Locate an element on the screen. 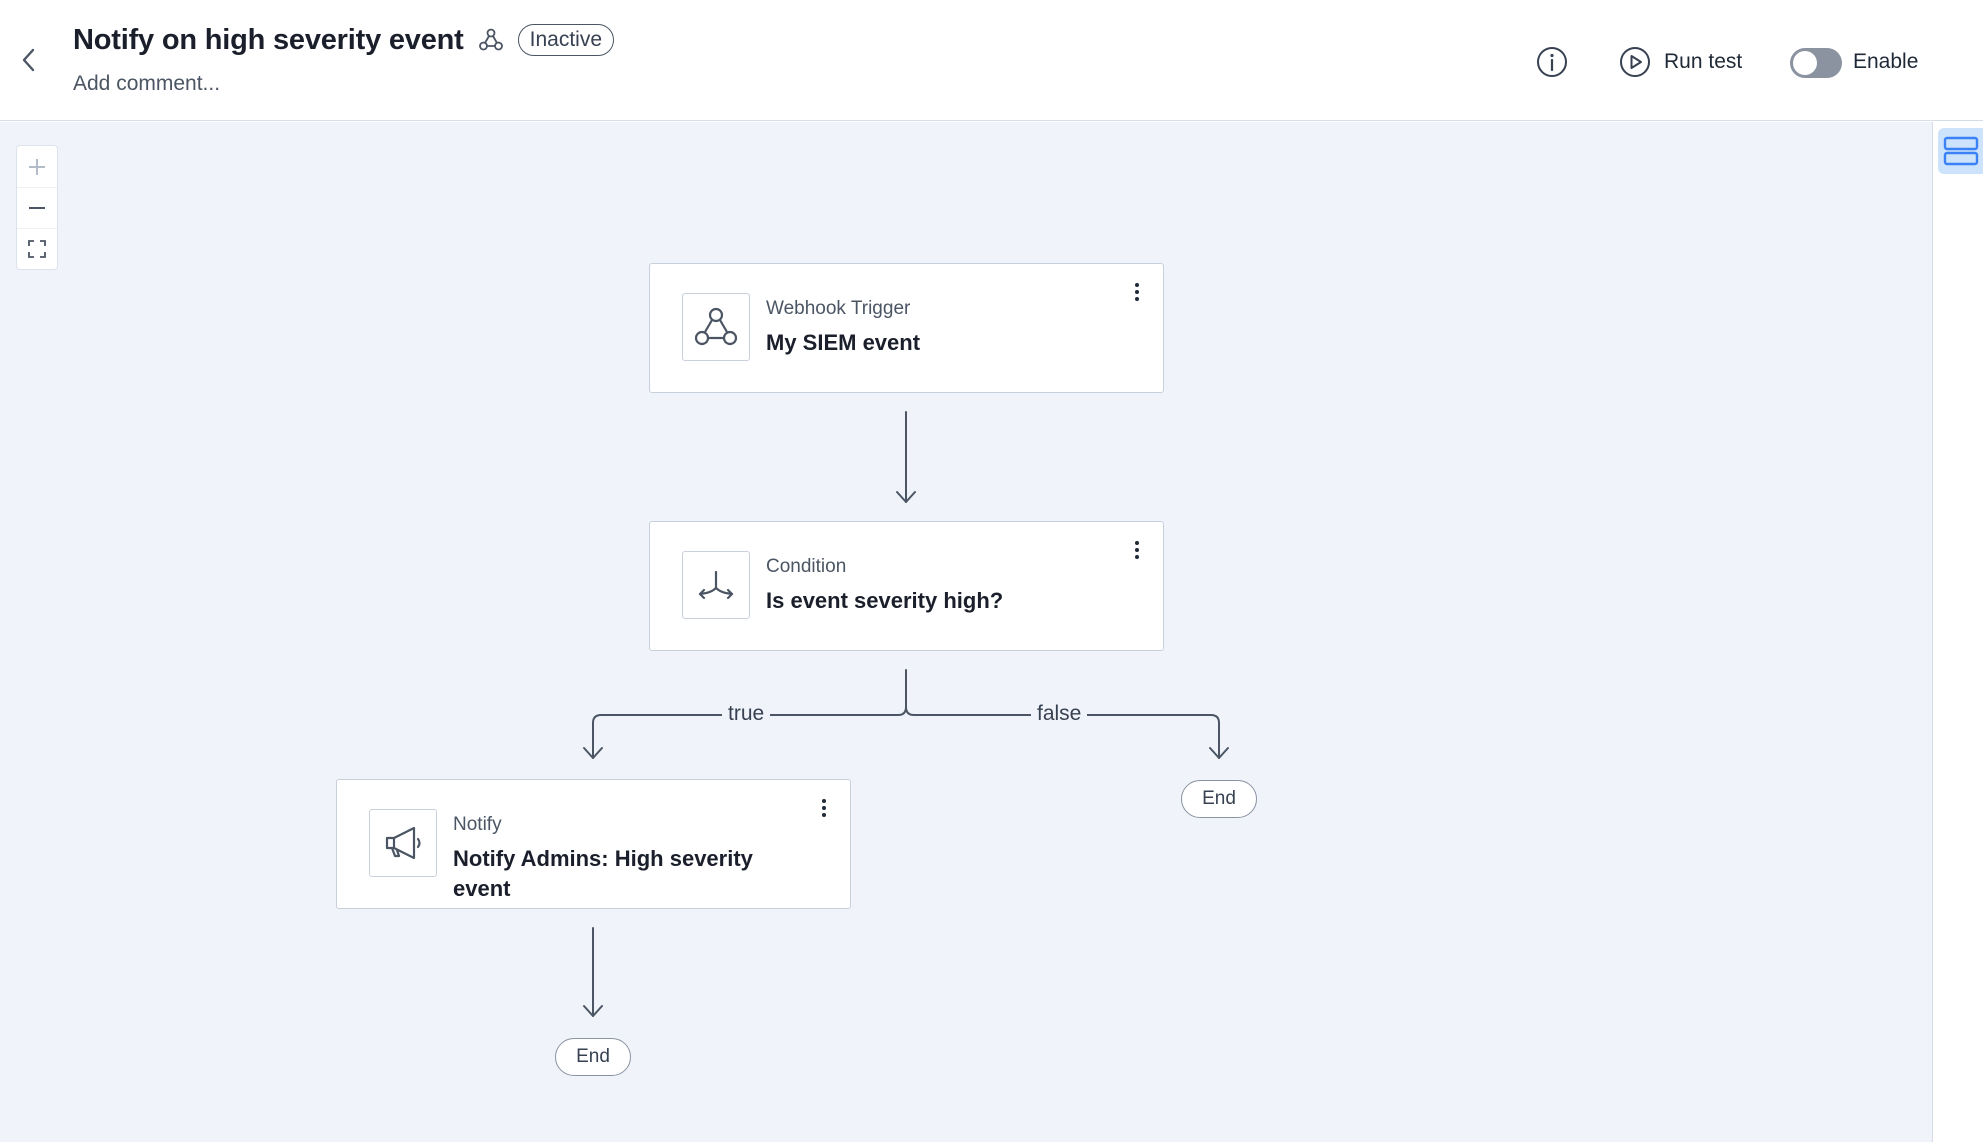 The height and width of the screenshot is (1142, 1983). node-type: Webhook Trigger is located at coordinates (838, 308).